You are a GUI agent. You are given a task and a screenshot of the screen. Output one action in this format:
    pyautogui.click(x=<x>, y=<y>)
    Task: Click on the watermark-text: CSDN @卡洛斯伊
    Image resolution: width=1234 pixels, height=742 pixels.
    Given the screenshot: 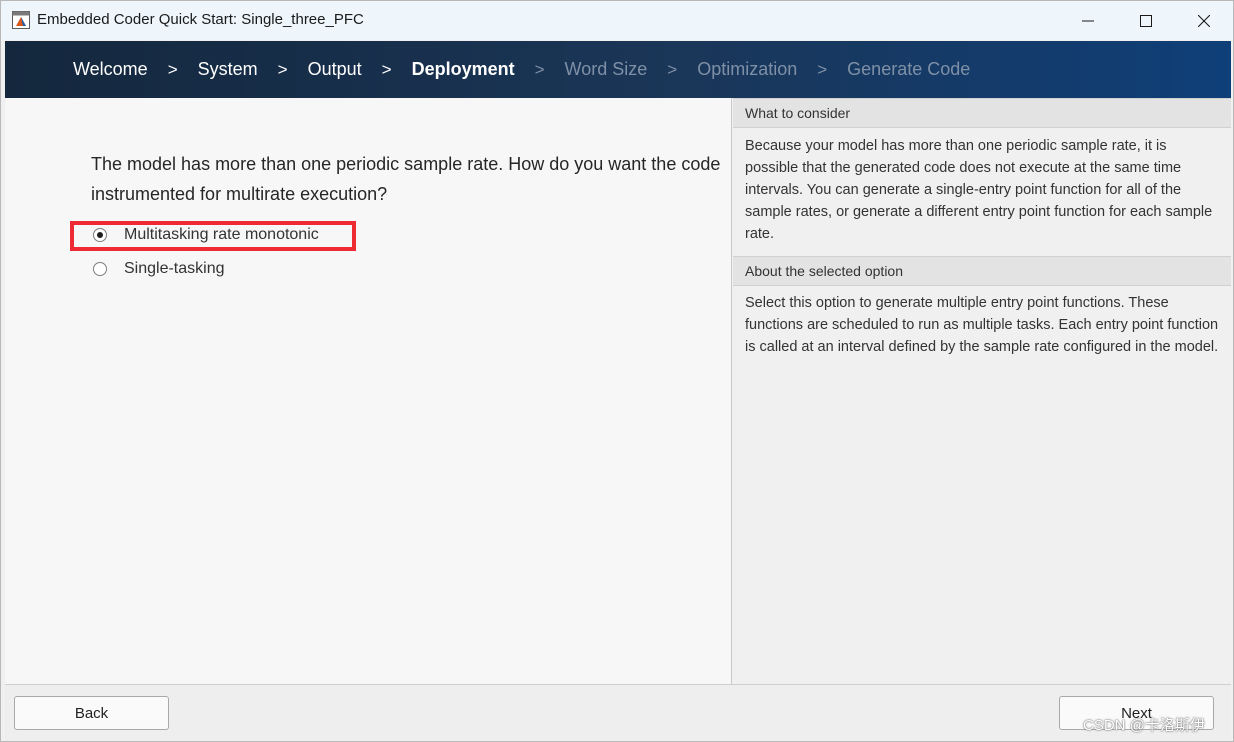 What is the action you would take?
    pyautogui.click(x=1144, y=725)
    